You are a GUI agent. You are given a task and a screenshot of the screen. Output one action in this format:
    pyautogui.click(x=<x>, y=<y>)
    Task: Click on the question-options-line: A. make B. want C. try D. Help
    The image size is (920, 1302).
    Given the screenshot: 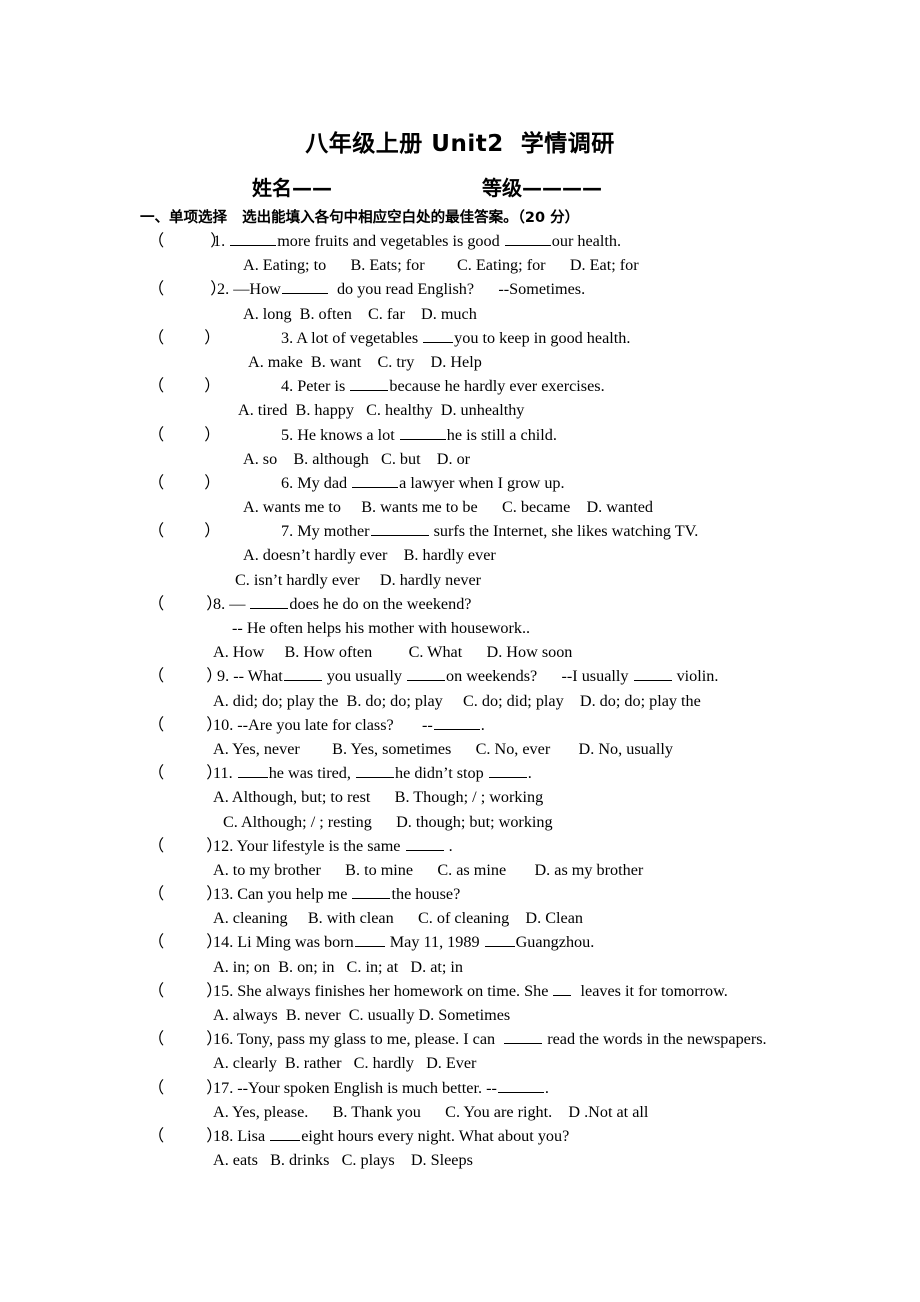 What is the action you would take?
    pyautogui.click(x=460, y=362)
    